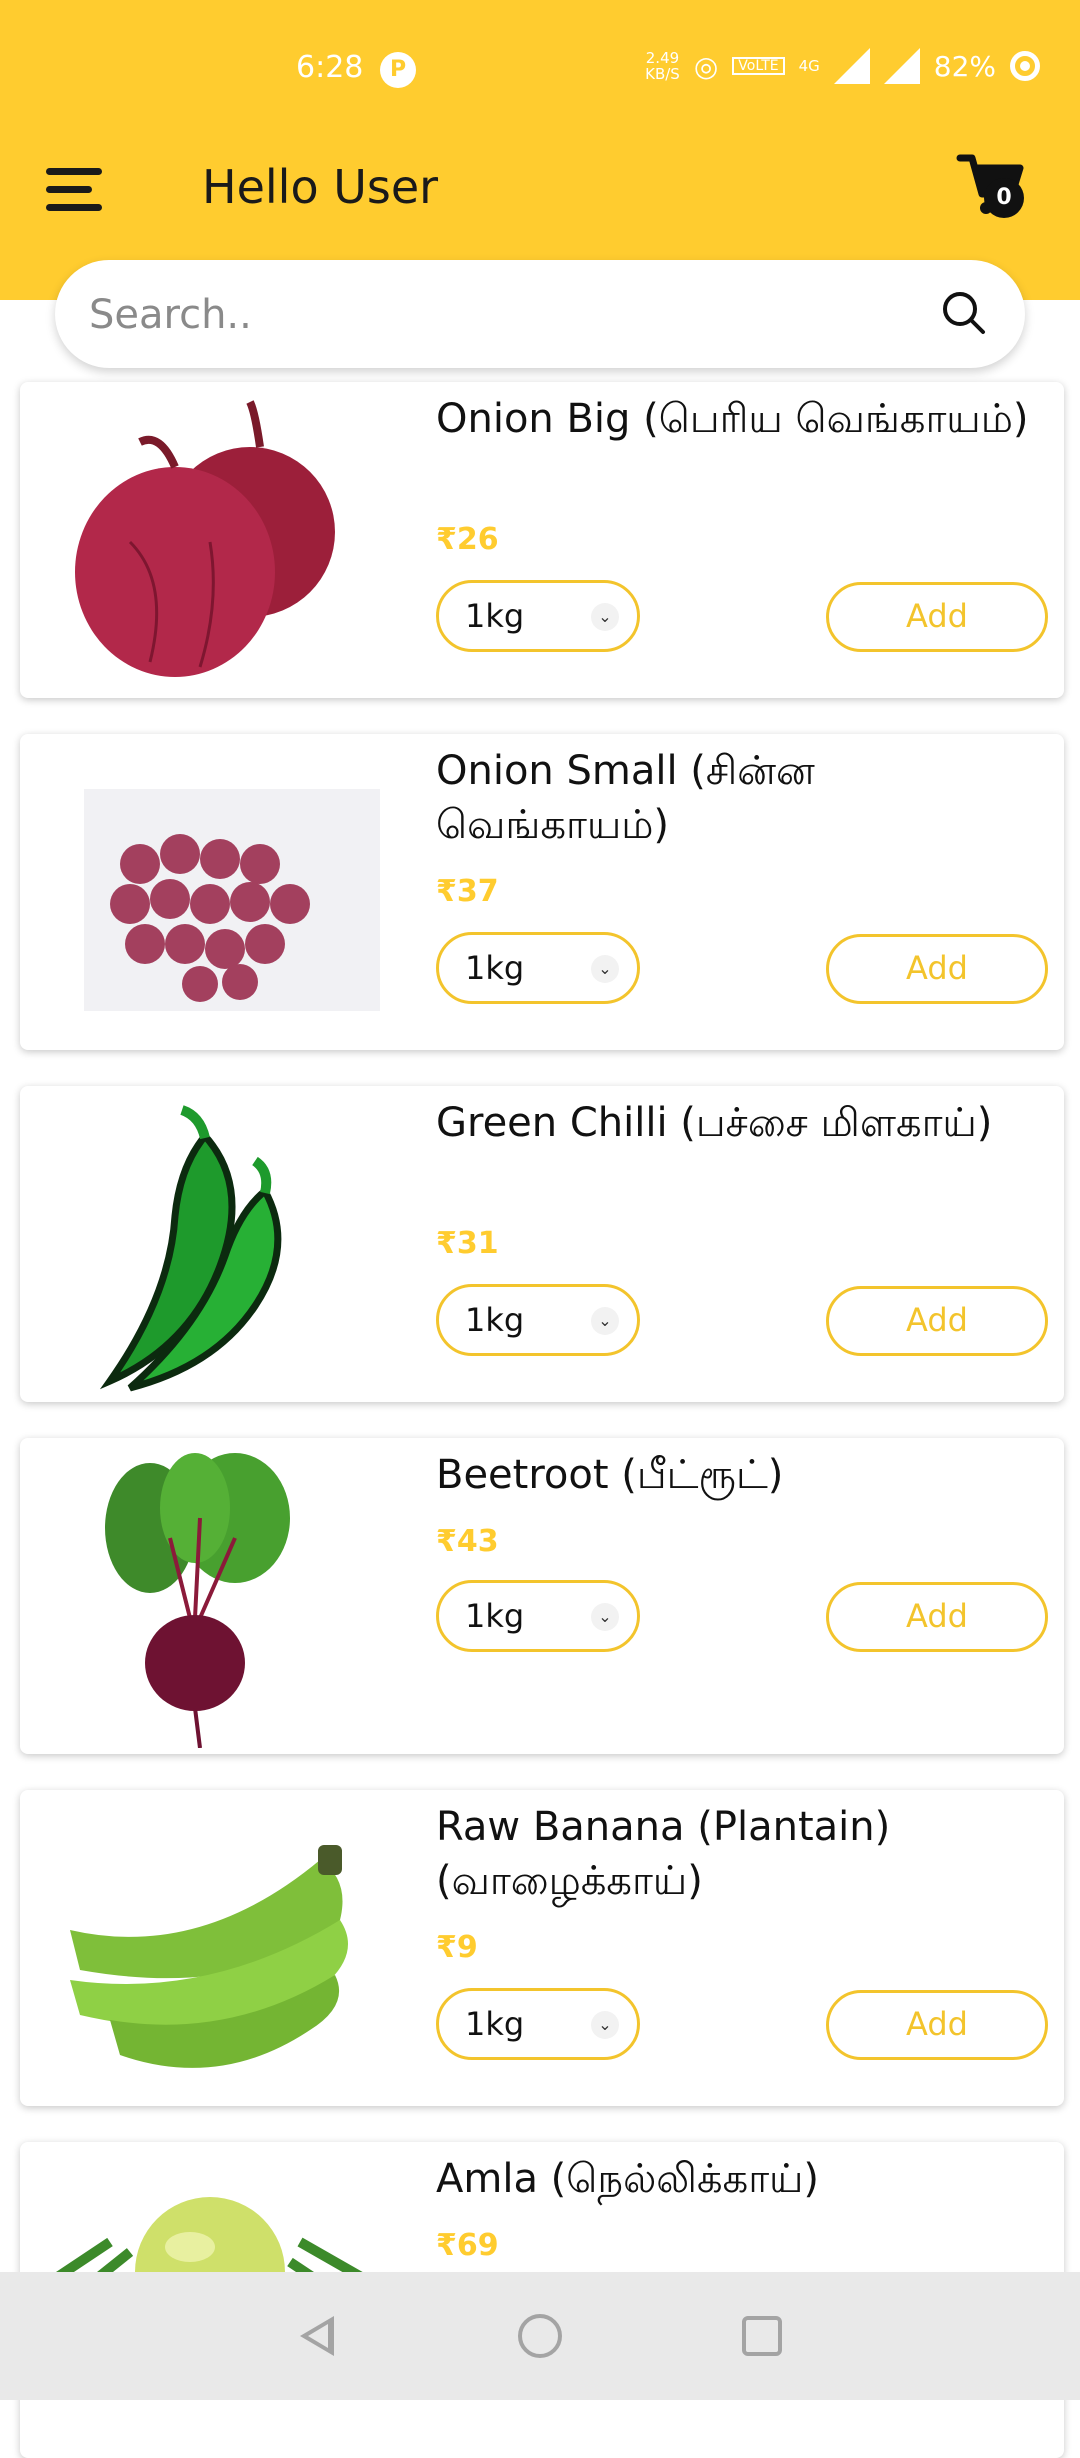 The image size is (1080, 2458). I want to click on shopping-cart-button: 0, so click(991, 188).